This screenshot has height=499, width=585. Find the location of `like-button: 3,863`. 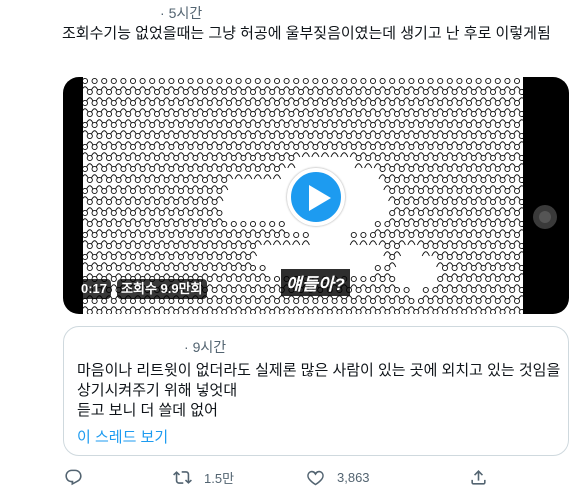

like-button: 3,863 is located at coordinates (338, 477).